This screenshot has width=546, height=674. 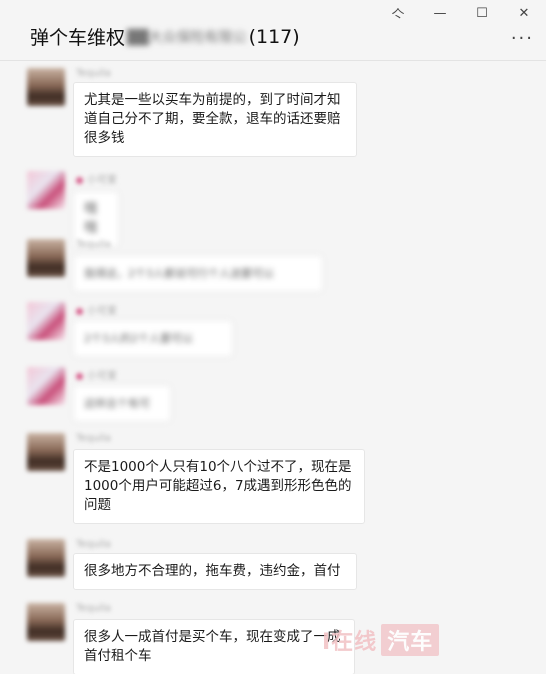 I want to click on pin-icon: 亽, so click(x=398, y=13).